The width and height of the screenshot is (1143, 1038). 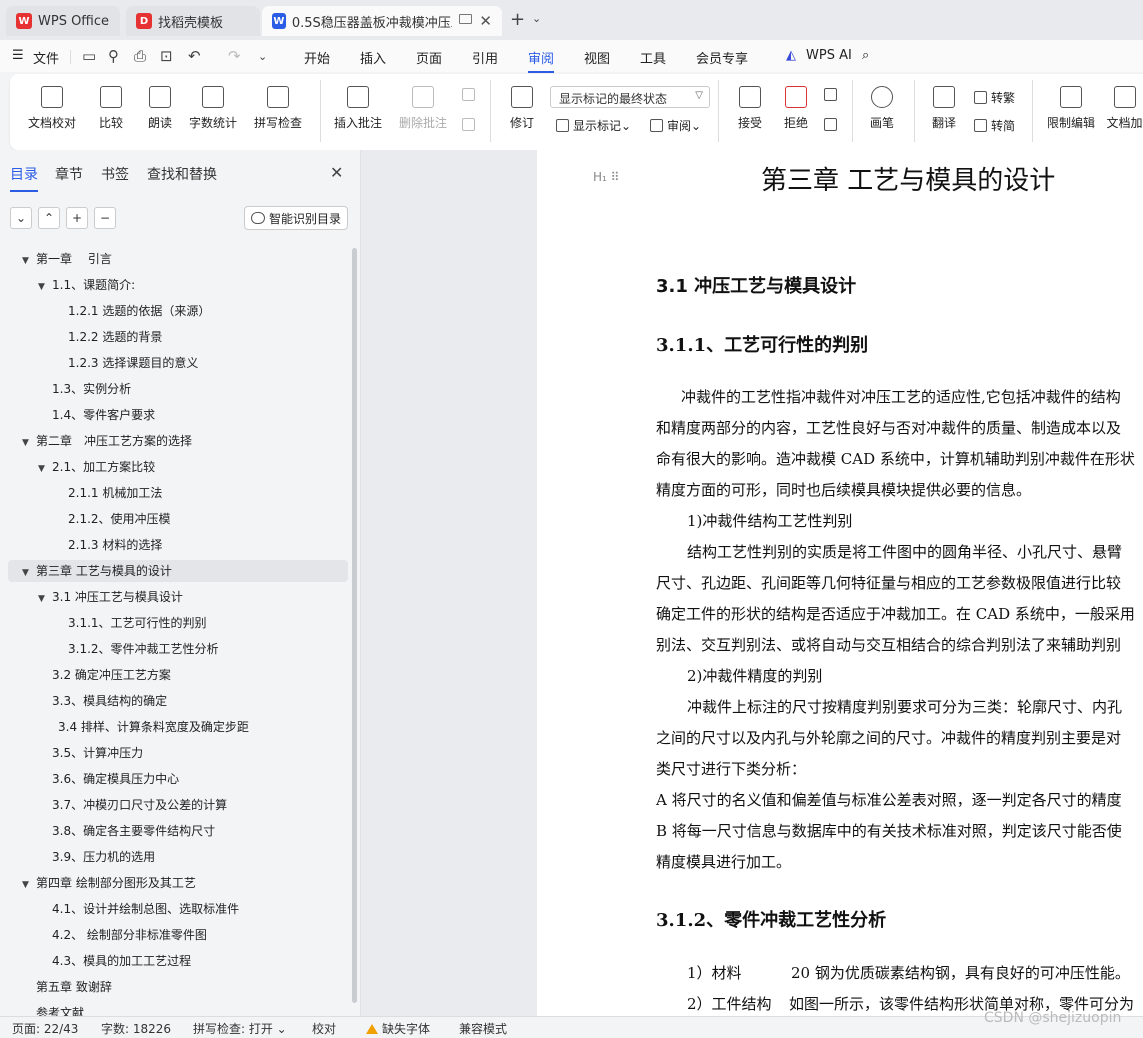 What do you see at coordinates (994, 125) in the screenshot?
I see `to-simplified-button: 转简` at bounding box center [994, 125].